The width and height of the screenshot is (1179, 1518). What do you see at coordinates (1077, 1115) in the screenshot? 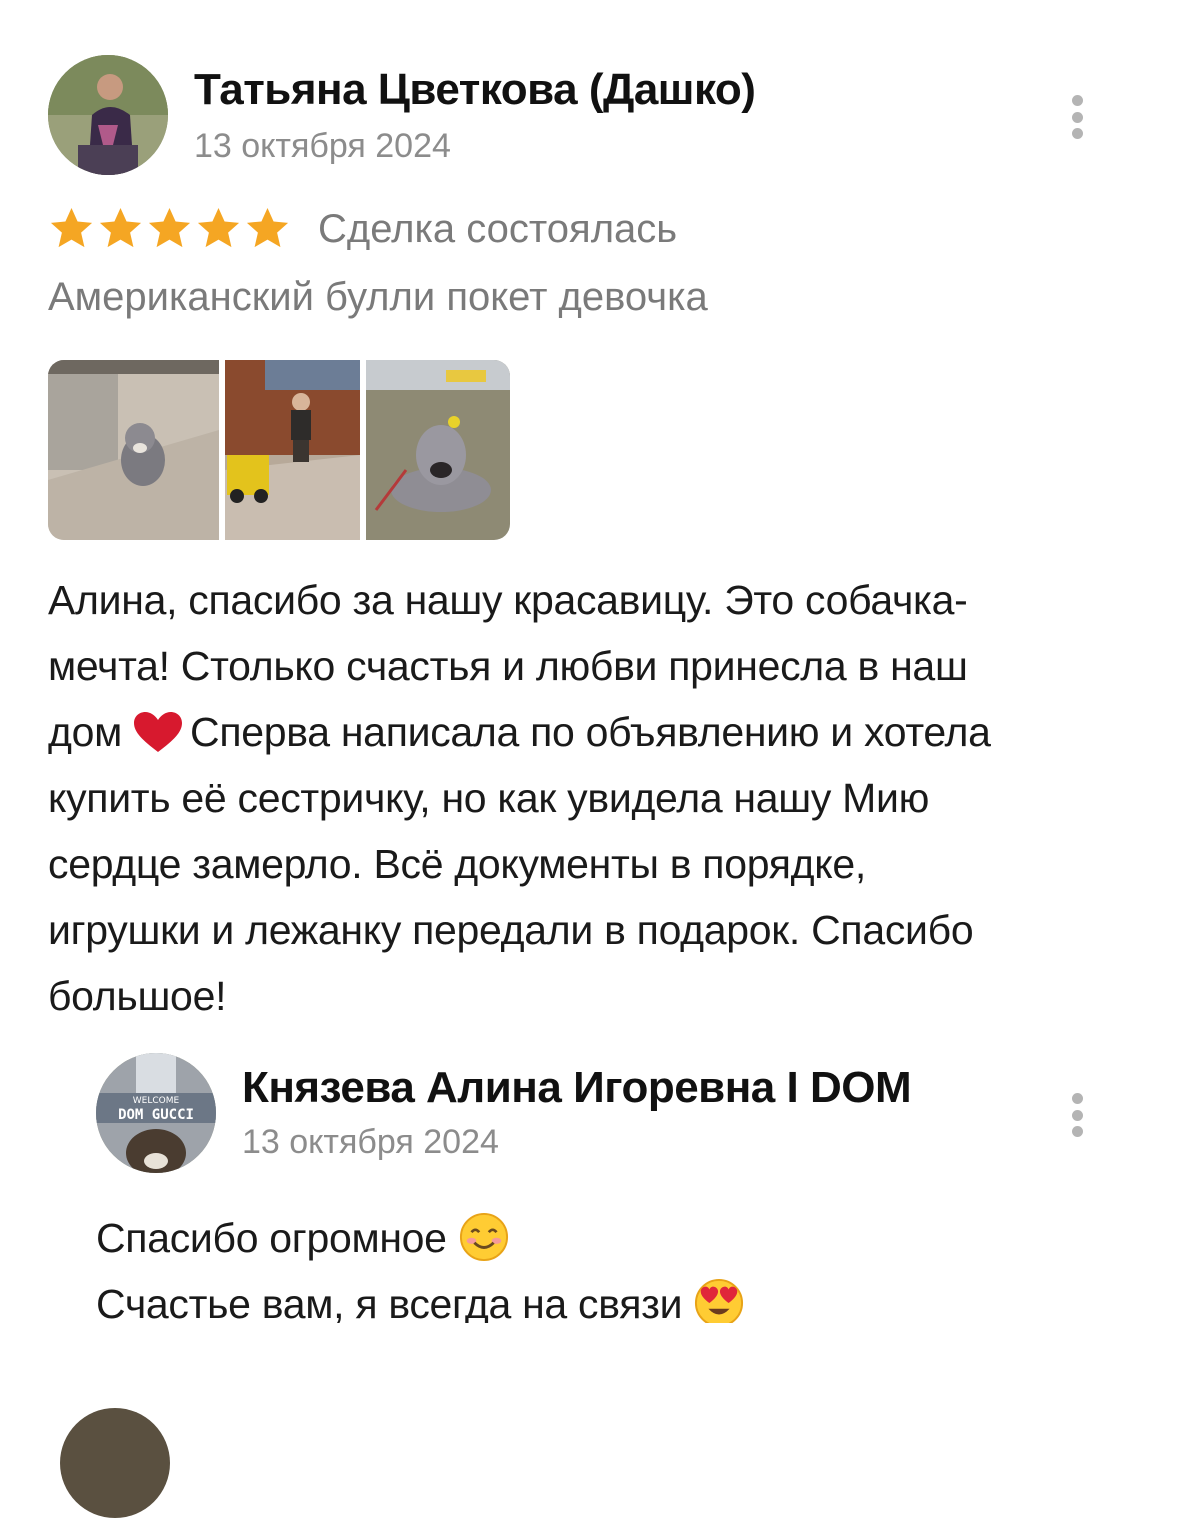
I see `reply-more-options-icon` at bounding box center [1077, 1115].